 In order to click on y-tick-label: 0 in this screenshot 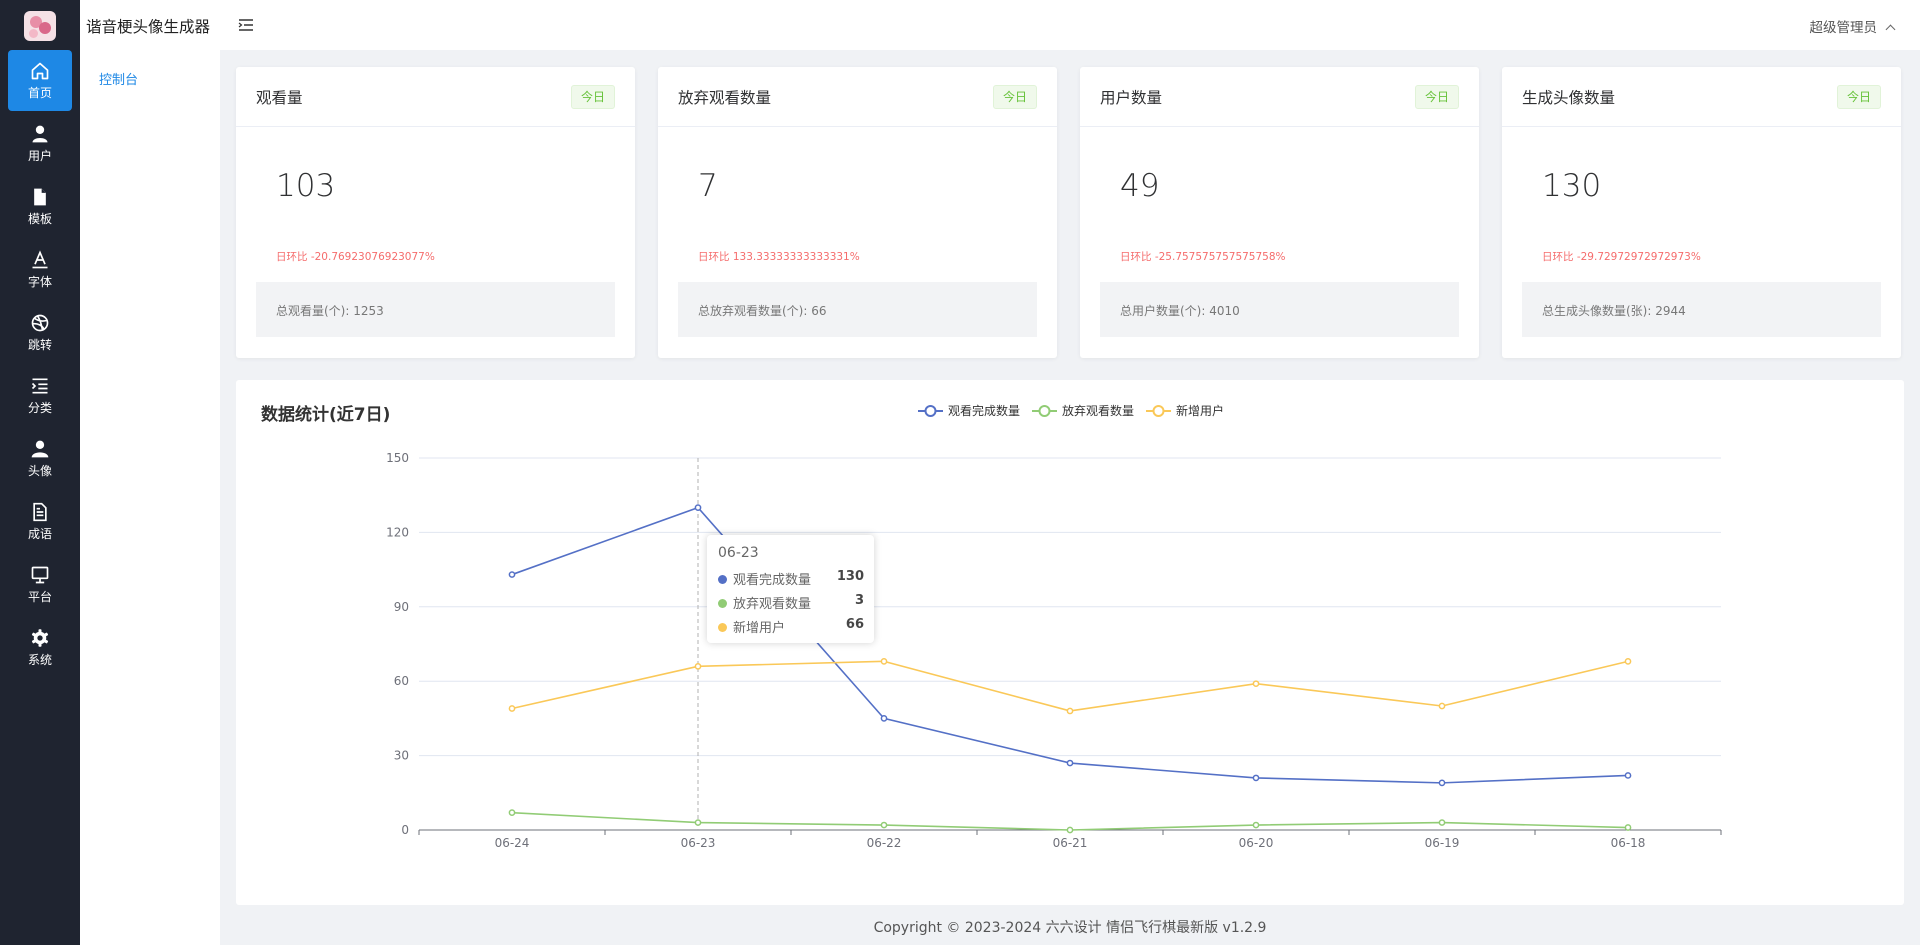, I will do `click(405, 830)`.